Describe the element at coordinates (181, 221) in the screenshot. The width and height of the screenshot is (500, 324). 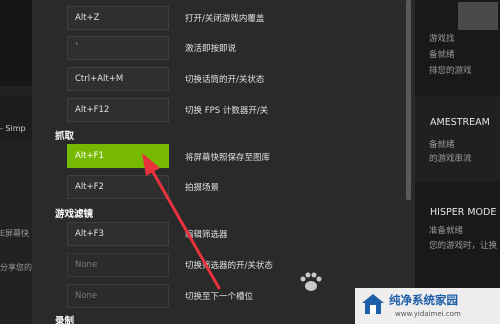
I see `annotation-arrow` at that location.